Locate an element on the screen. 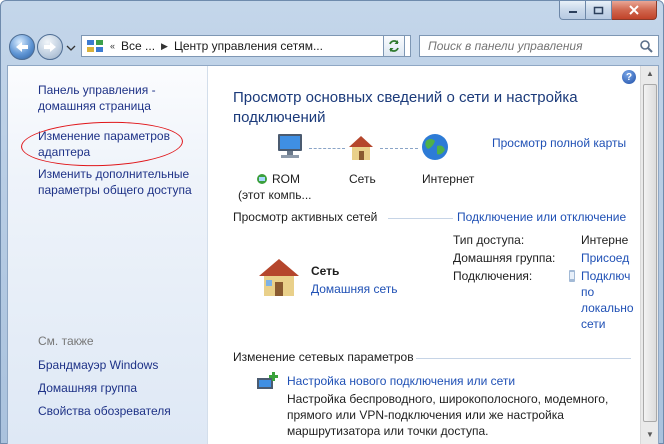 This screenshot has width=664, height=444. refresh-icon is located at coordinates (394, 46).